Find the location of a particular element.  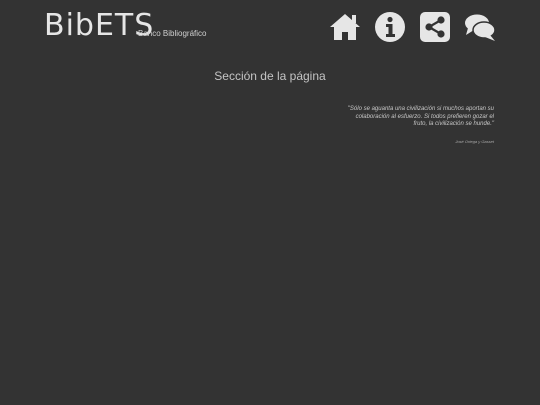

chat-button is located at coordinates (480, 27).